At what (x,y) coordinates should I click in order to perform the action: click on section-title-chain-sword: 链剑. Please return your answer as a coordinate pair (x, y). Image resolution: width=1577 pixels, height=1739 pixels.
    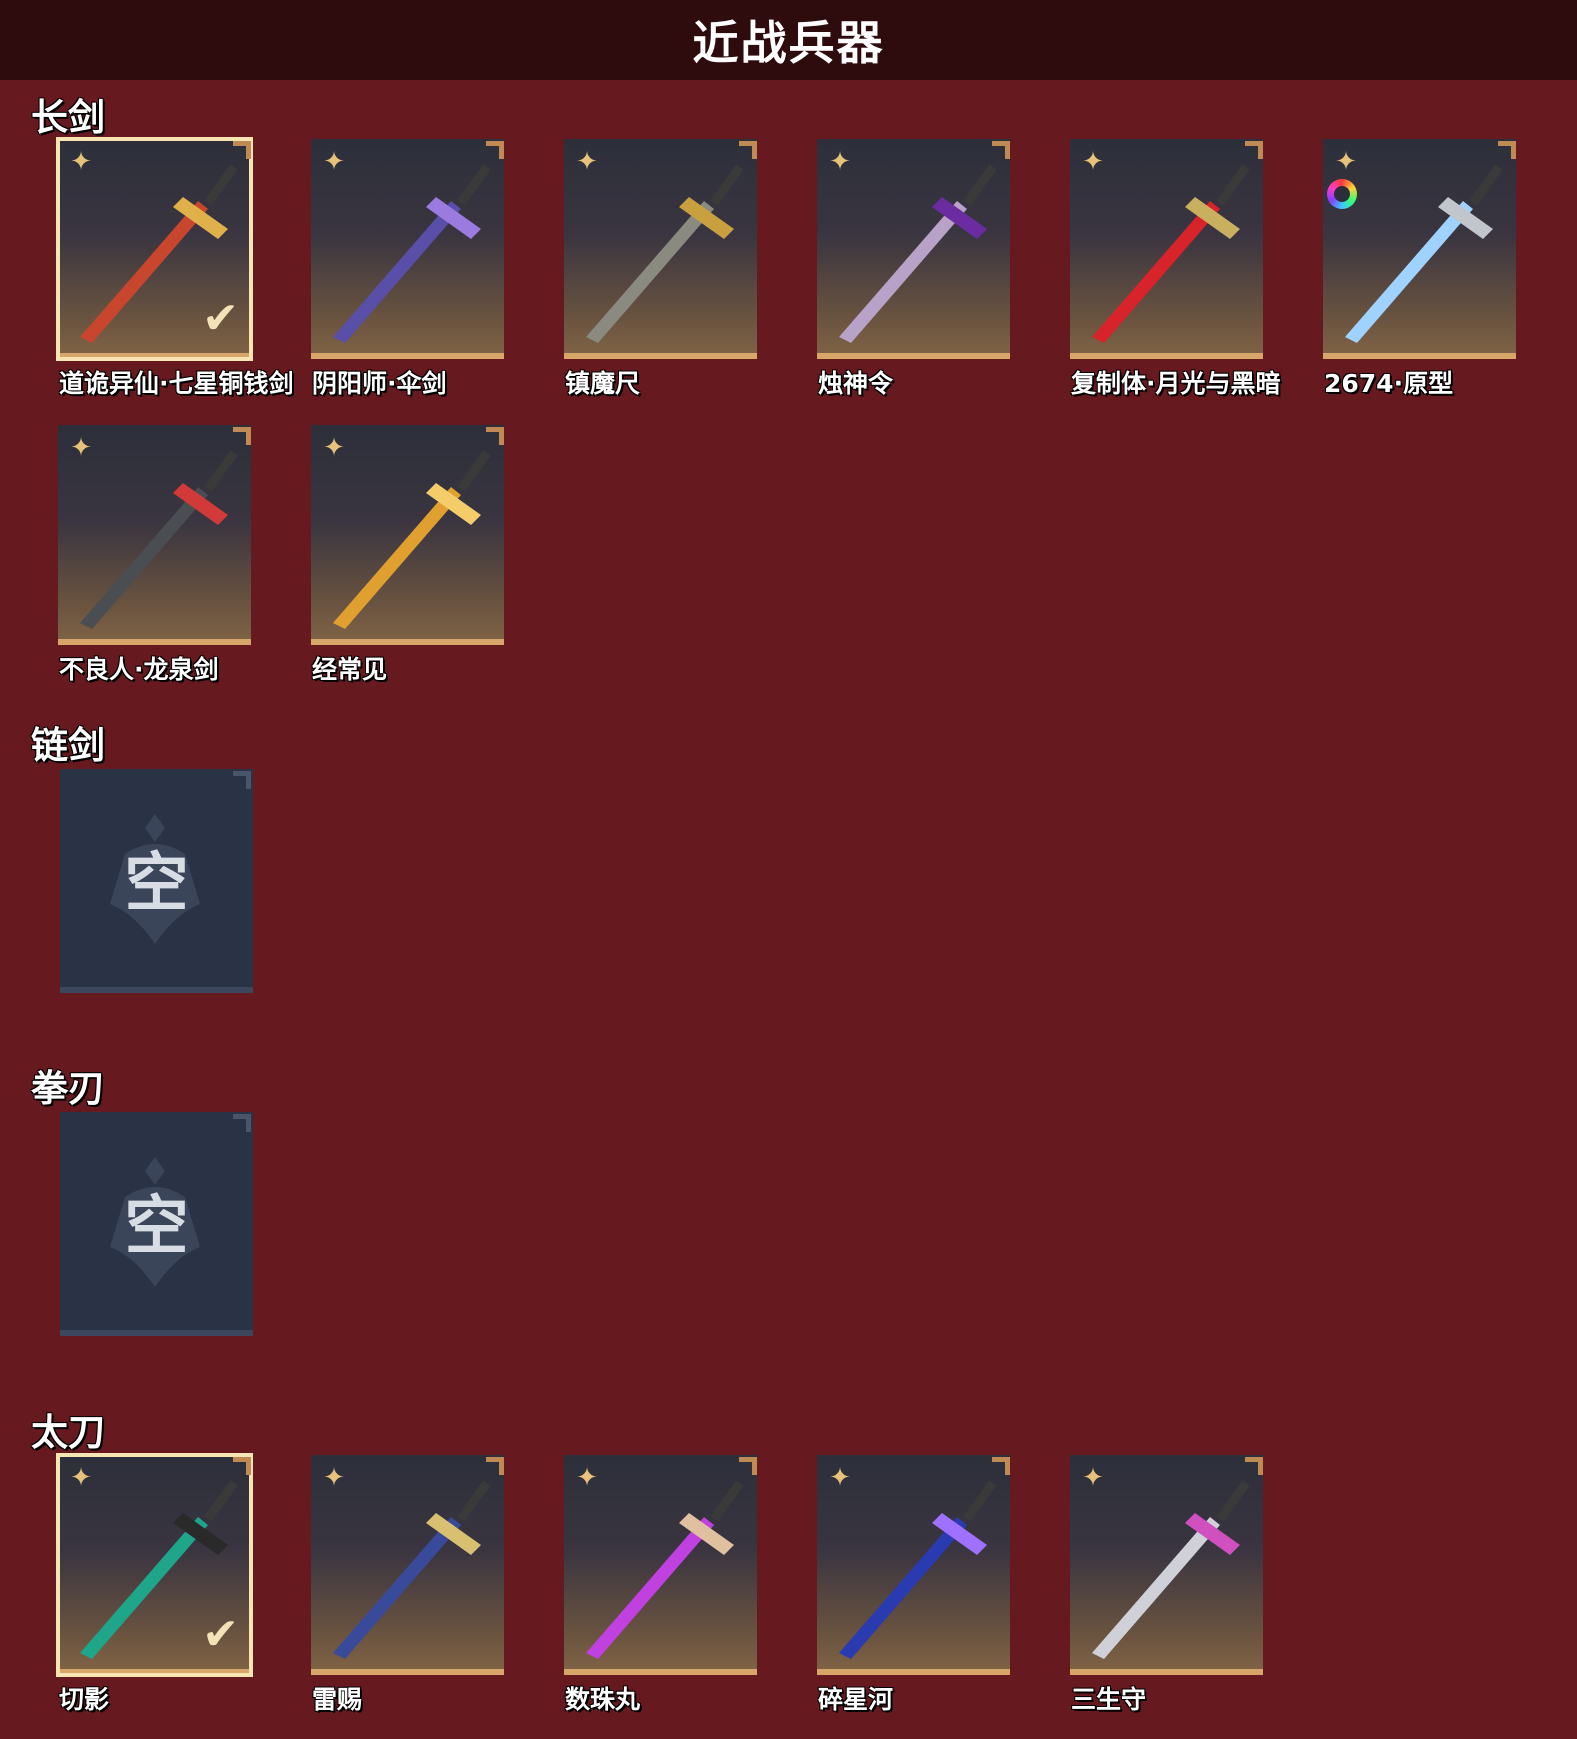
    Looking at the image, I should click on (68, 745).